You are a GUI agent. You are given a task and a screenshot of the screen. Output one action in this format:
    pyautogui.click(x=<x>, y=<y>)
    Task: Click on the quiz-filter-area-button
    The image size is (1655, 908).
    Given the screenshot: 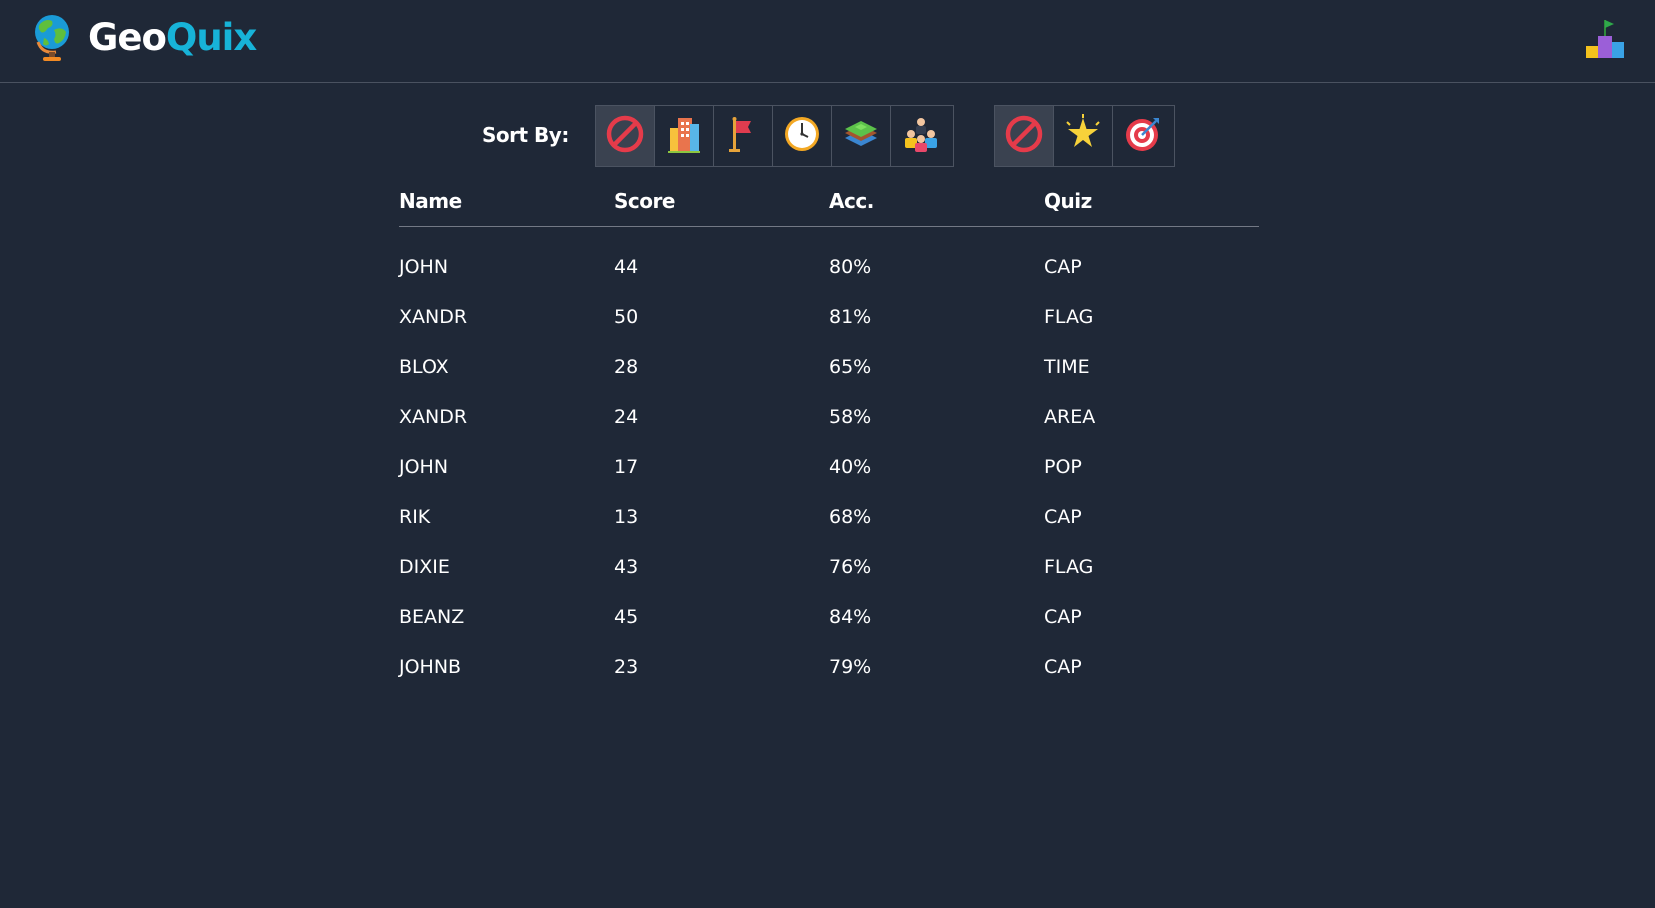 What is the action you would take?
    pyautogui.click(x=861, y=136)
    